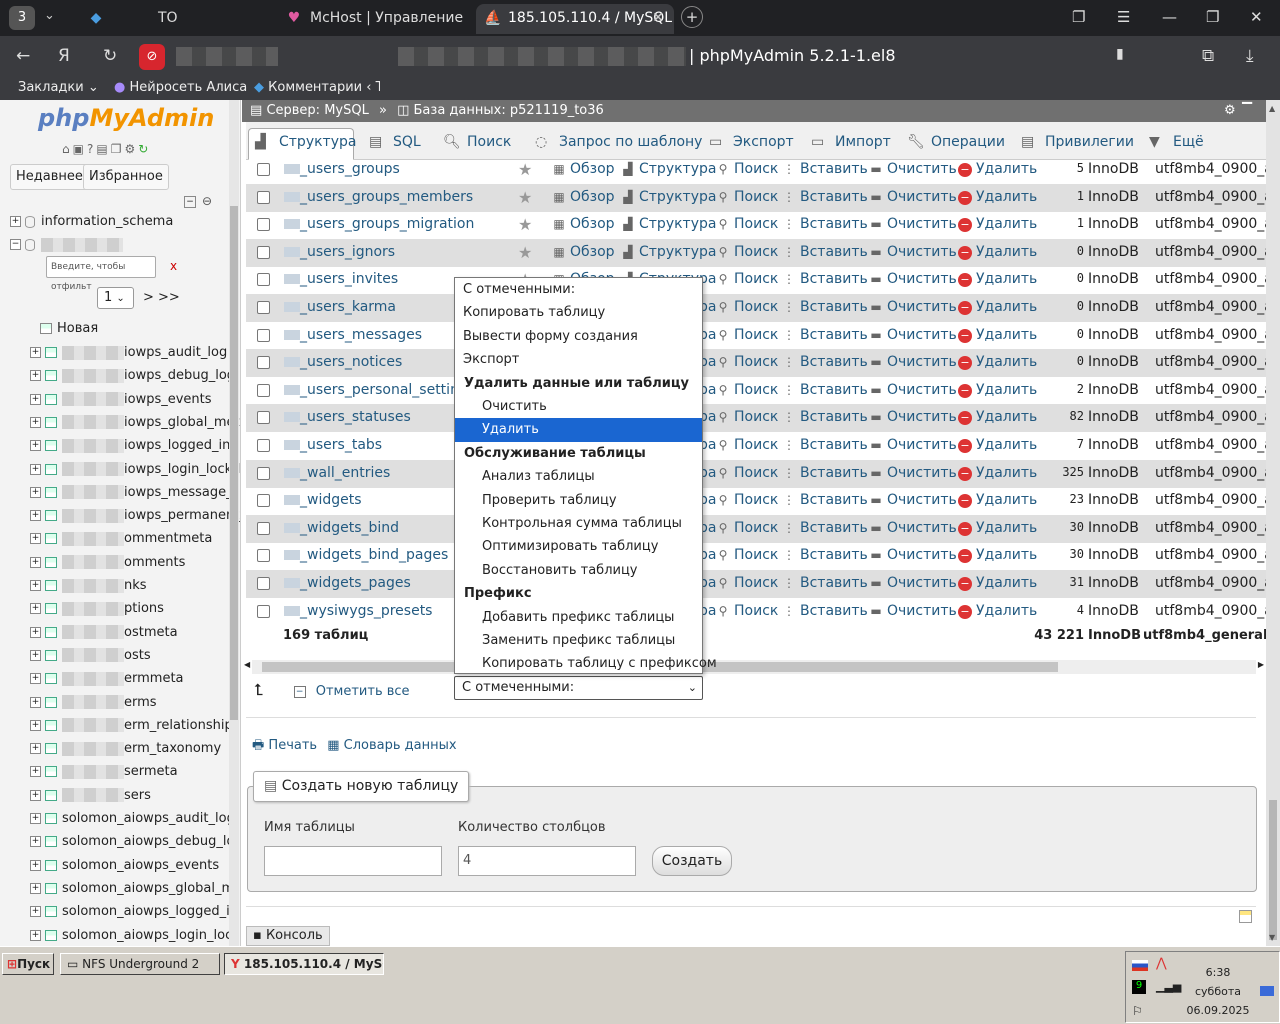 Image resolution: width=1280 pixels, height=1024 pixels. What do you see at coordinates (578, 547) in the screenshot?
I see `menu-item: Оптимизировать таблицу` at bounding box center [578, 547].